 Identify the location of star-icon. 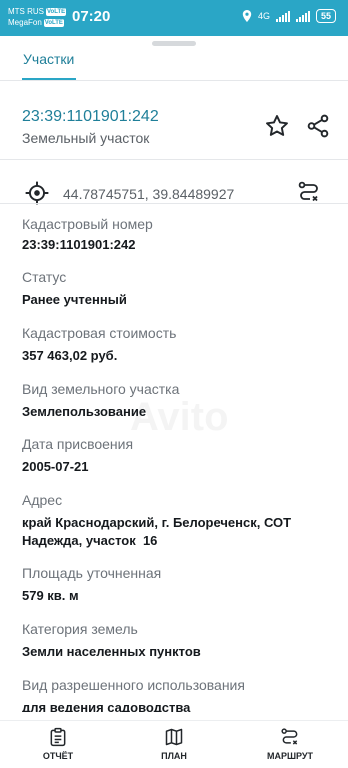
(277, 125).